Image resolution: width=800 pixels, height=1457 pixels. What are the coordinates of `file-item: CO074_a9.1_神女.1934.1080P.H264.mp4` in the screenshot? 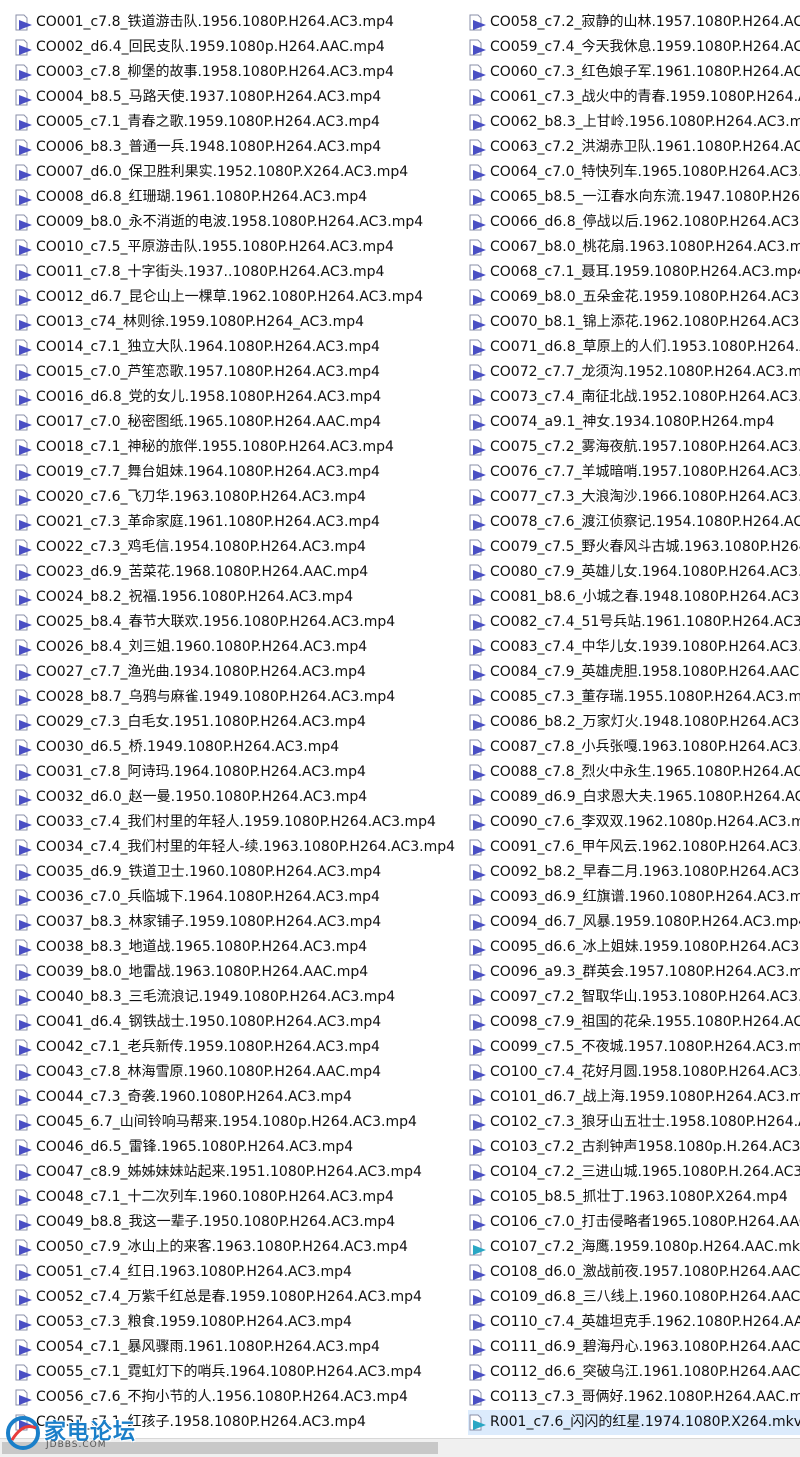 It's located at (634, 422).